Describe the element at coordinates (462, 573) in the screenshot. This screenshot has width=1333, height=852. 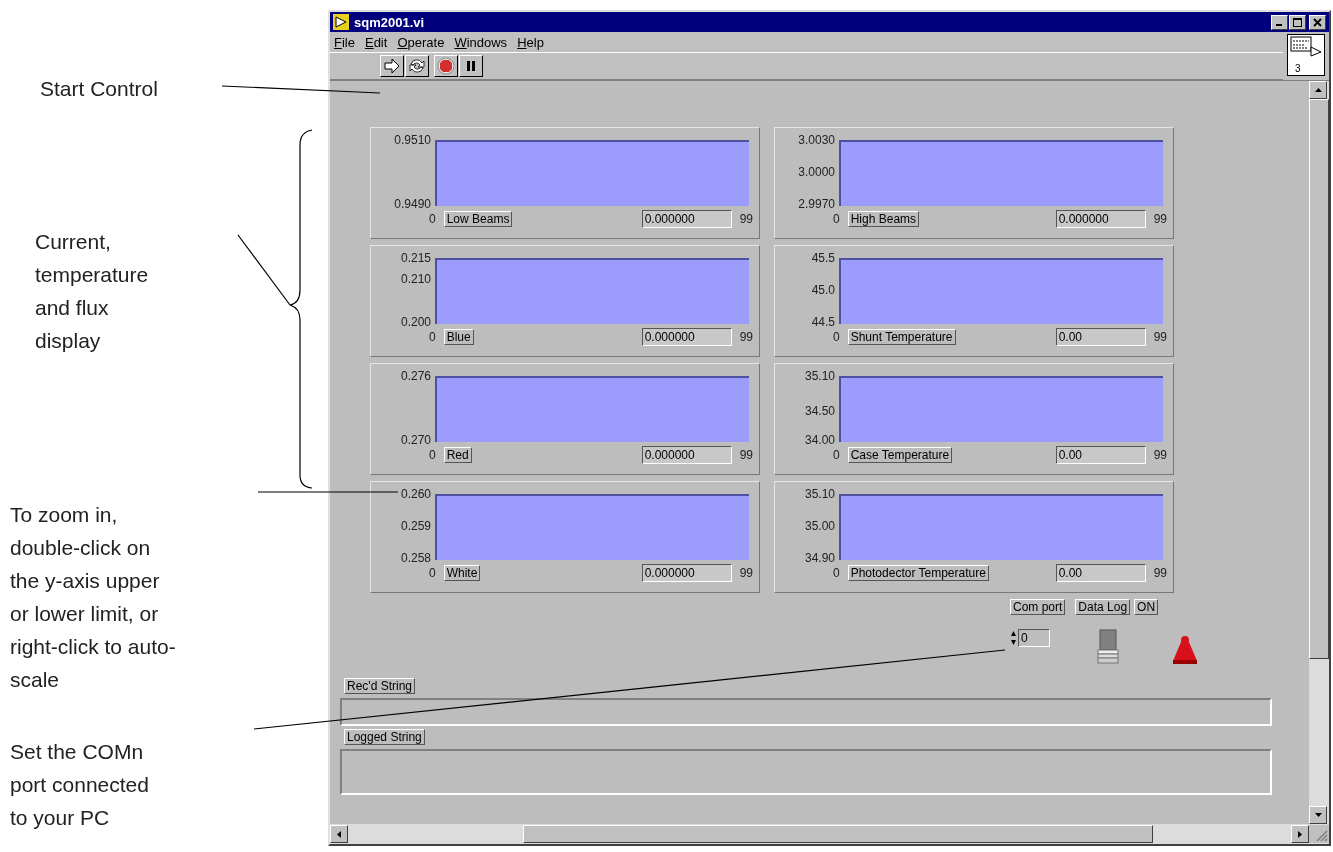
I see `graph-label: White` at that location.